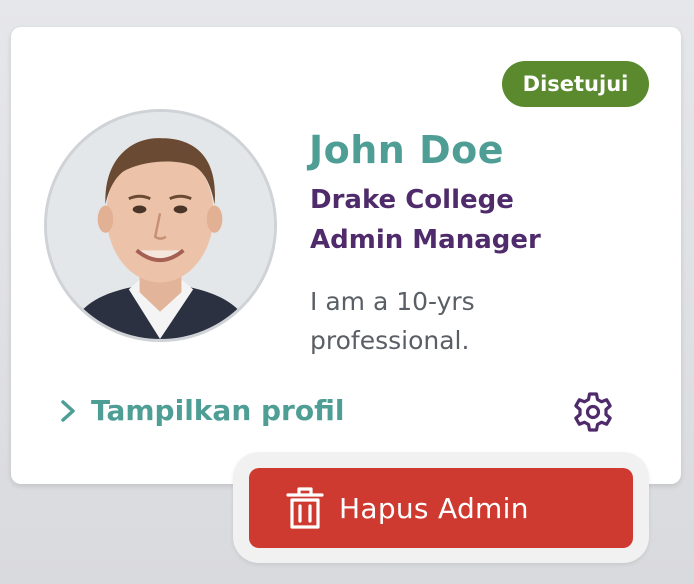 The image size is (694, 584). What do you see at coordinates (412, 200) in the screenshot?
I see `profile-organization: Drake College` at bounding box center [412, 200].